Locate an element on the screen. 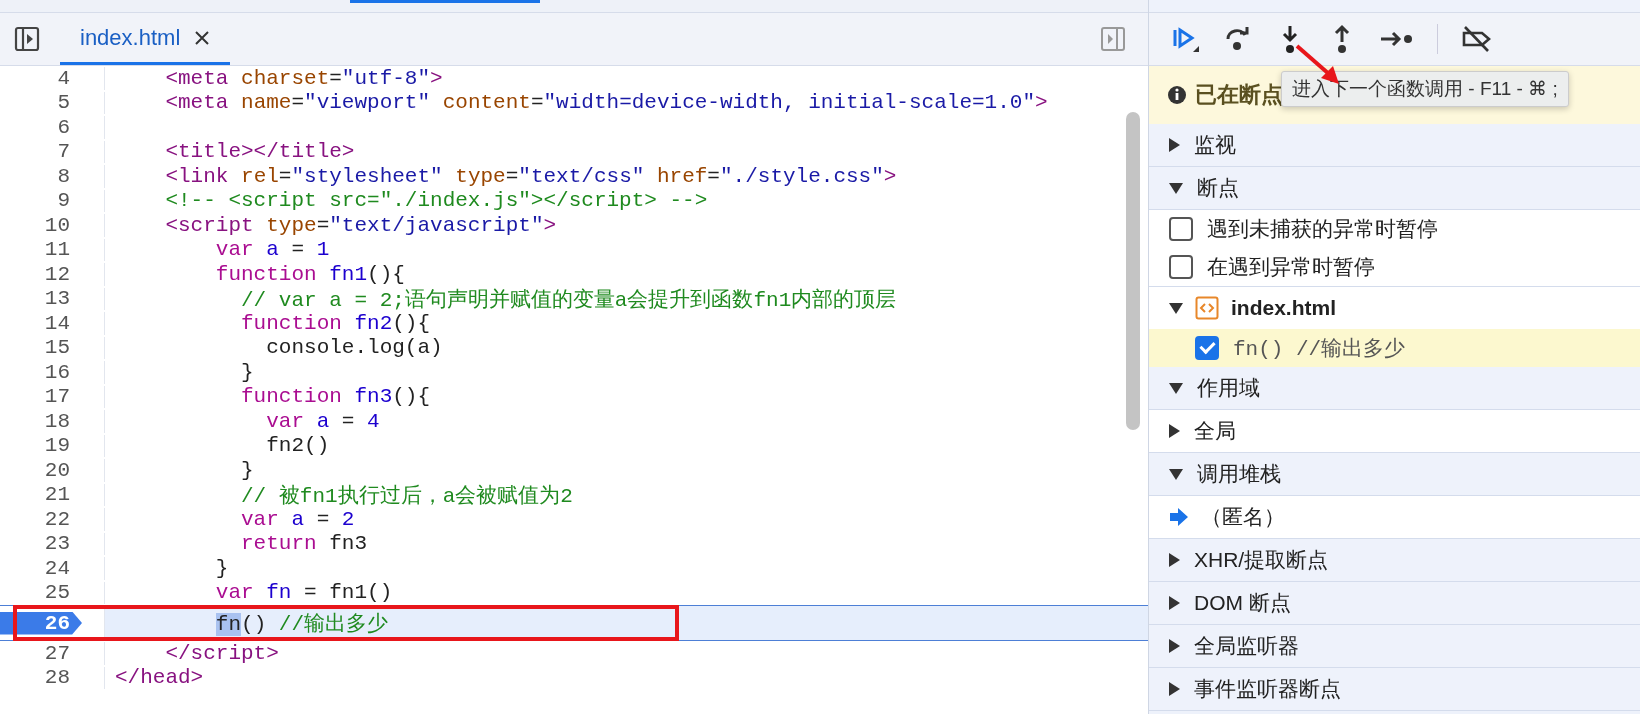  line-number: 27 is located at coordinates (35, 653).